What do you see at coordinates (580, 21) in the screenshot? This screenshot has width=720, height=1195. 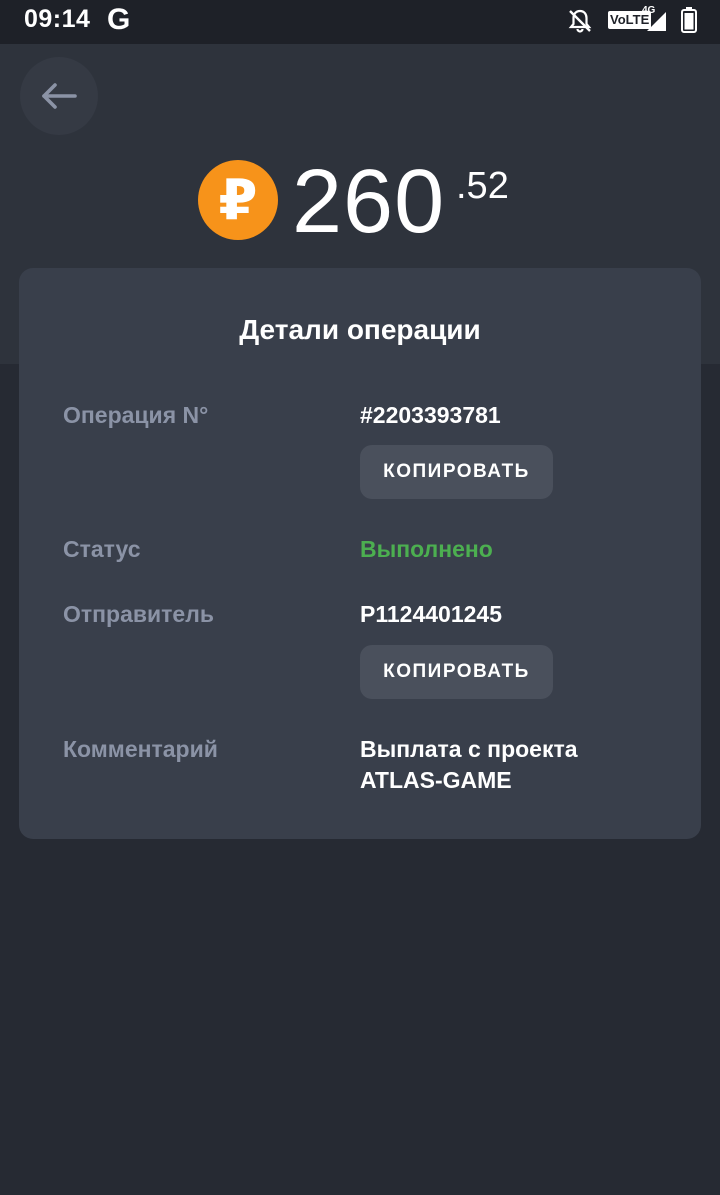 I see `bell-off-icon` at bounding box center [580, 21].